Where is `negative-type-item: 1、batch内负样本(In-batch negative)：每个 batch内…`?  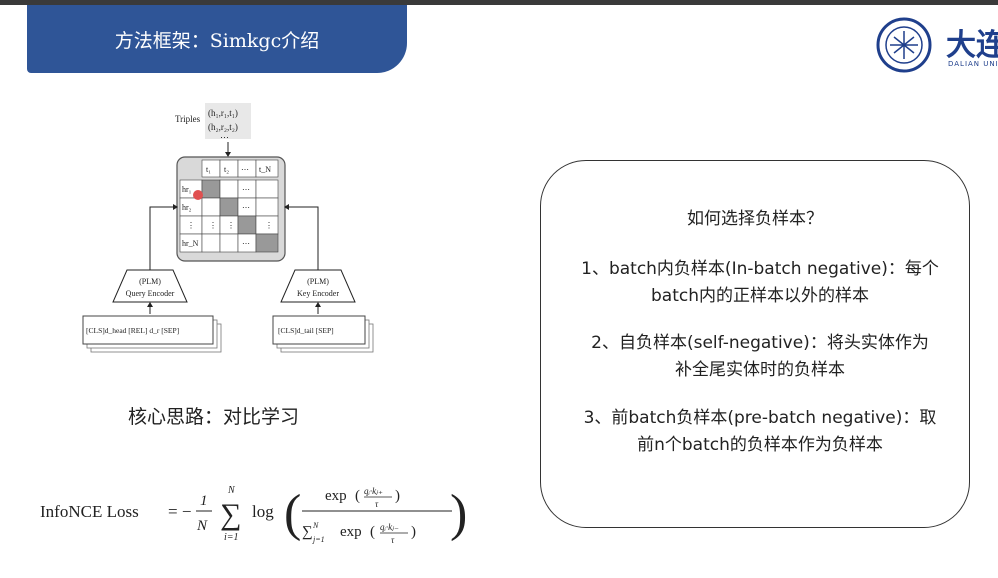 negative-type-item: 1、batch内负样本(In-batch negative)：每个 batch内… is located at coordinates (760, 282).